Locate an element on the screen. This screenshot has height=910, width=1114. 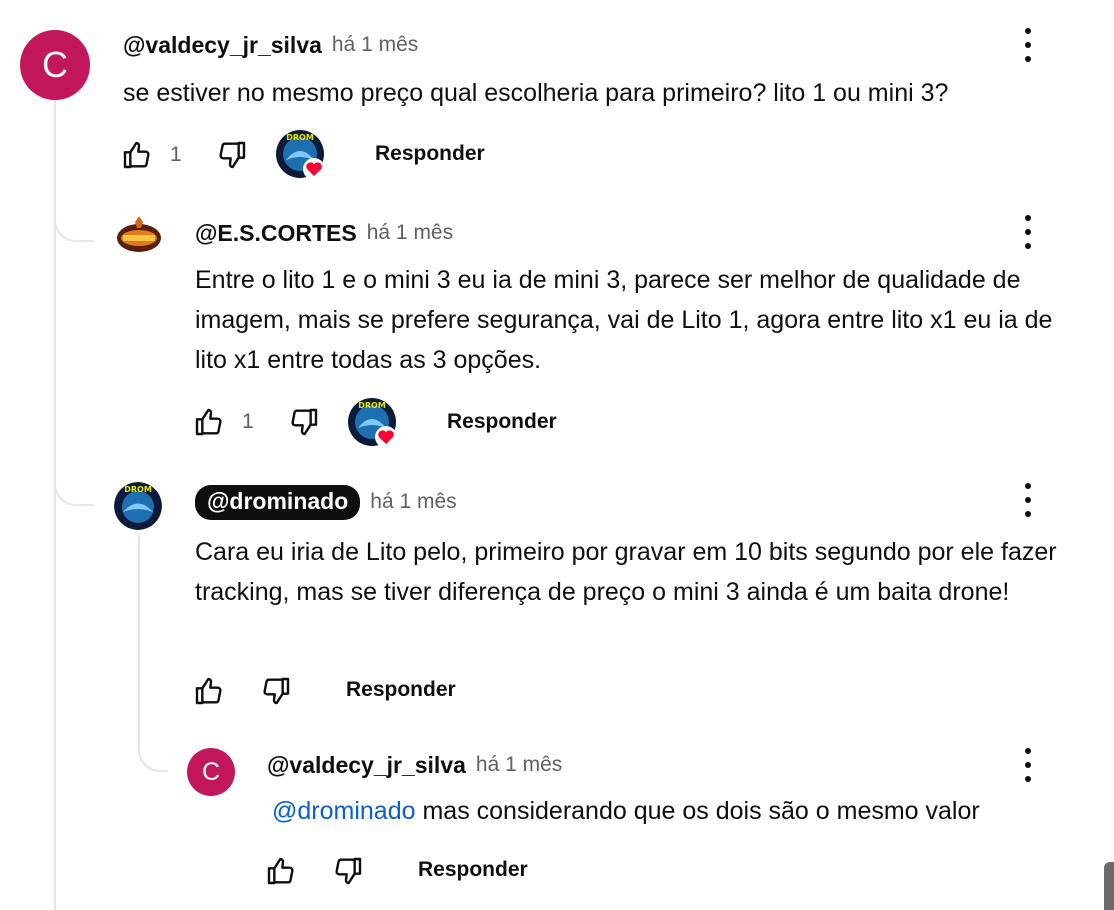
comment-header: @E.S.CORTES há 1 mês is located at coordinates (324, 233).